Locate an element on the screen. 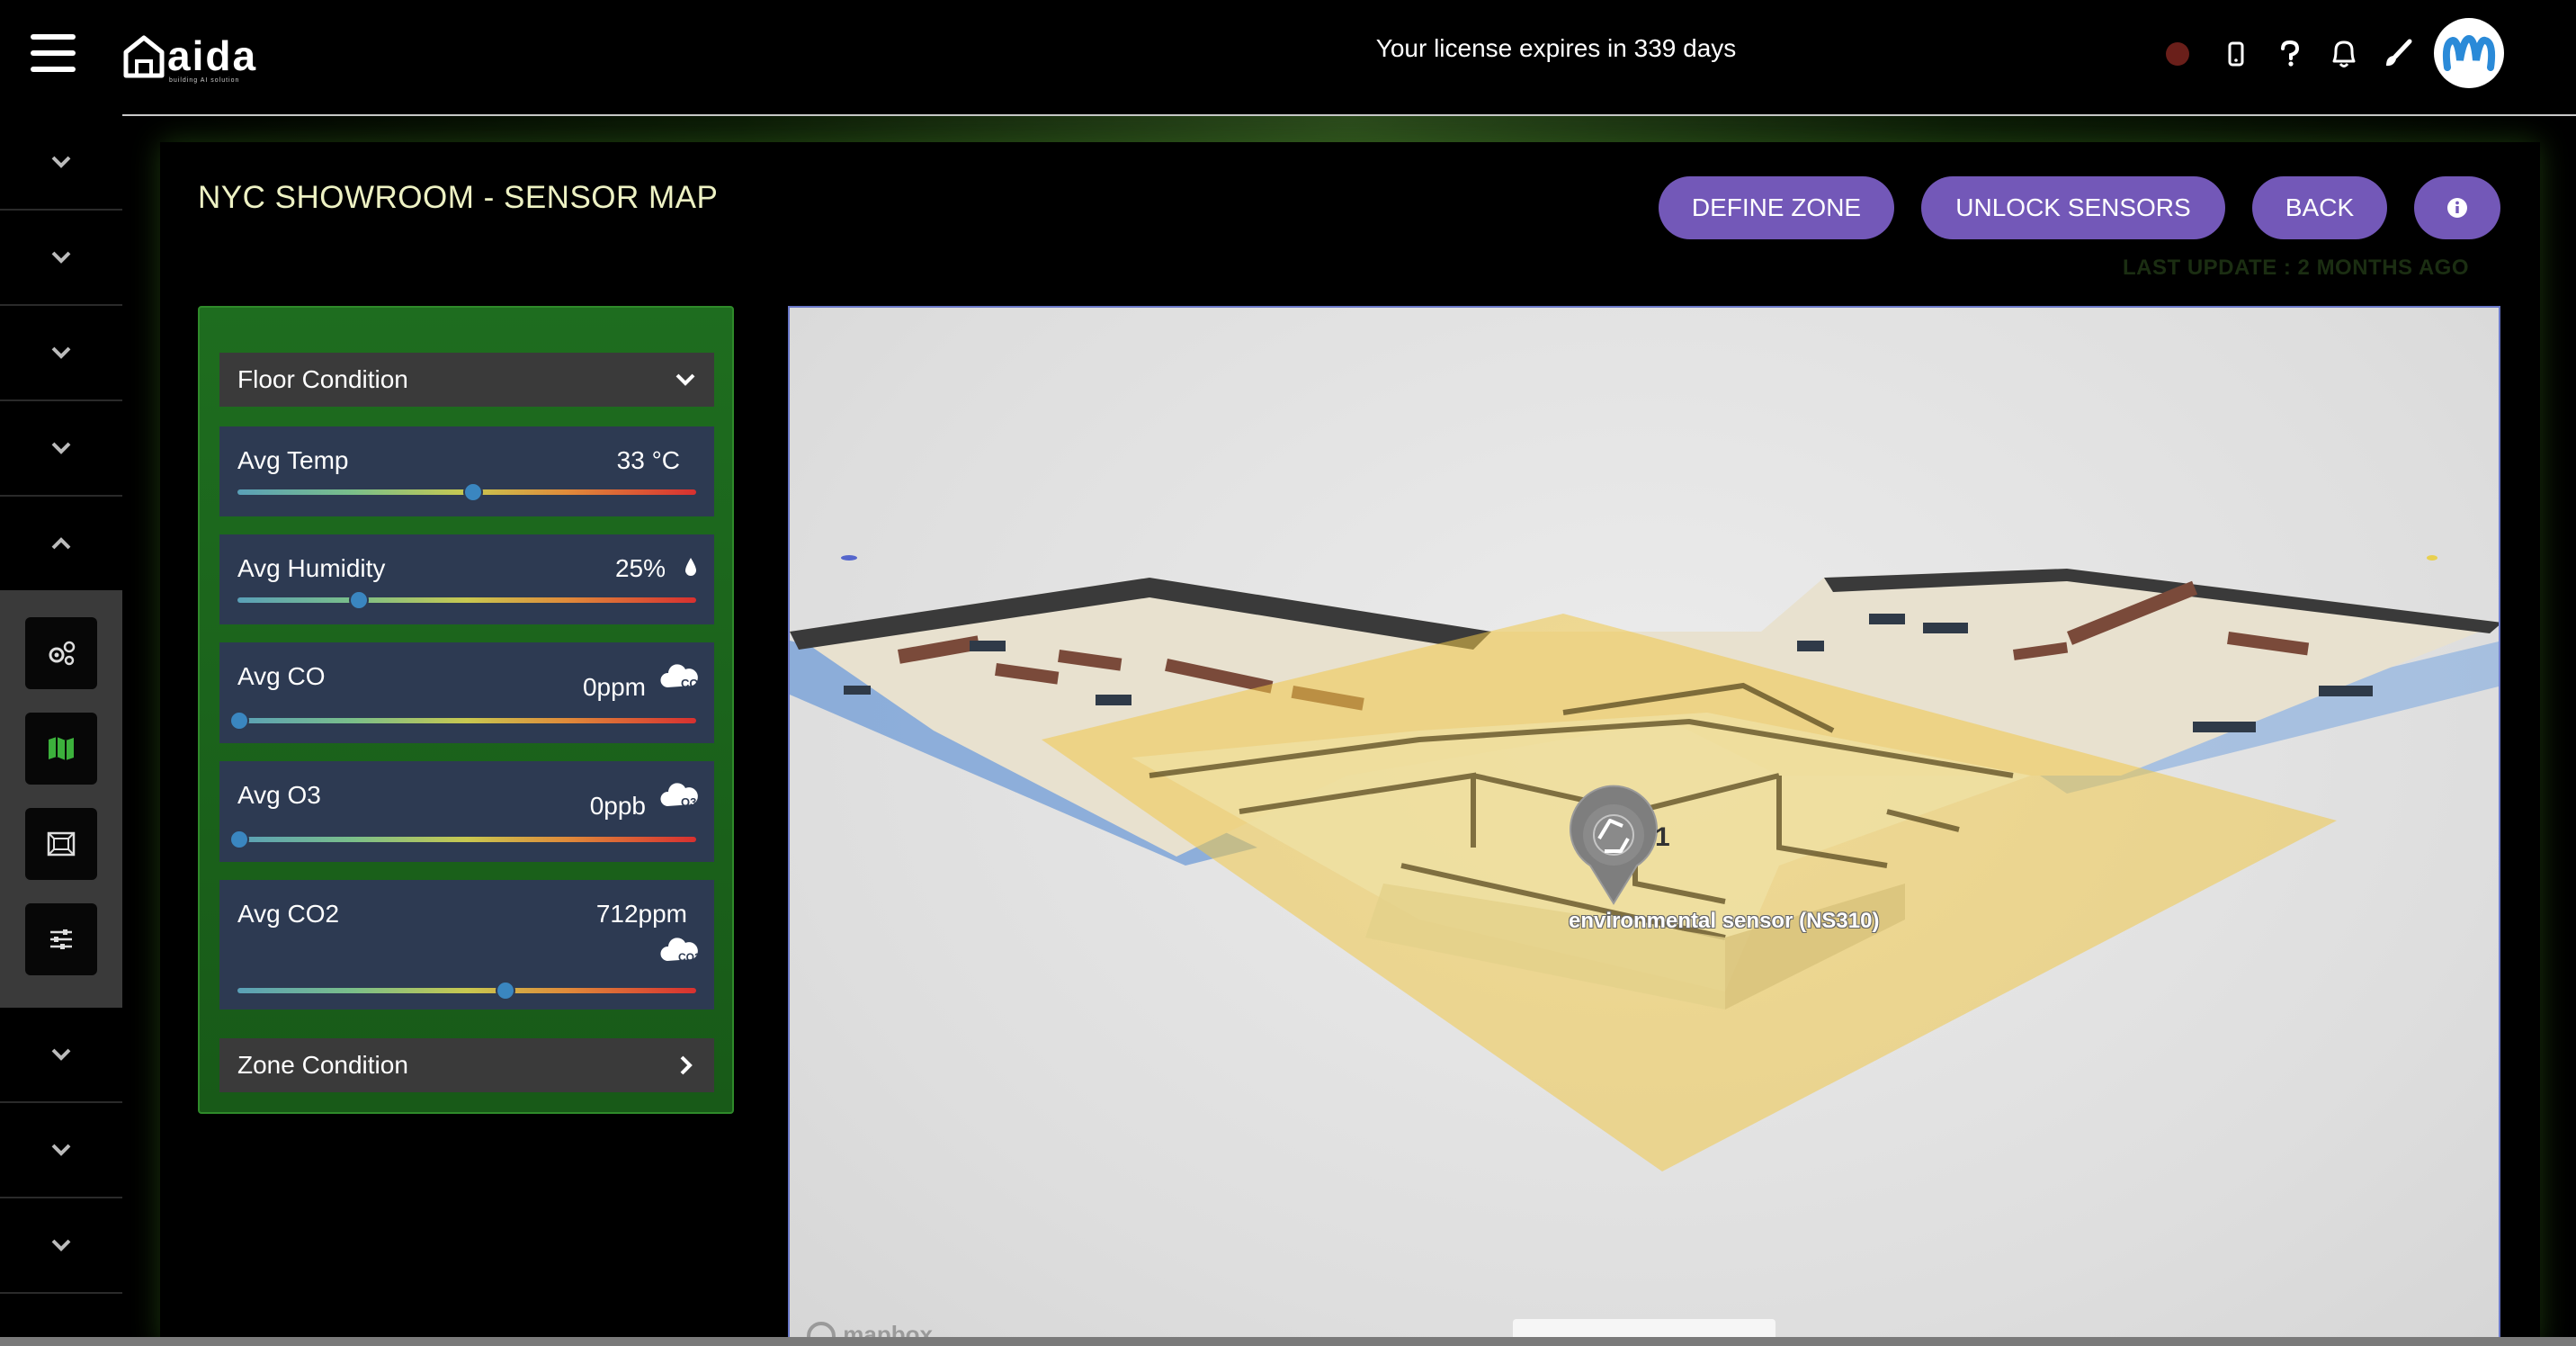 This screenshot has width=2576, height=1346. info-icon is located at coordinates (2457, 208).